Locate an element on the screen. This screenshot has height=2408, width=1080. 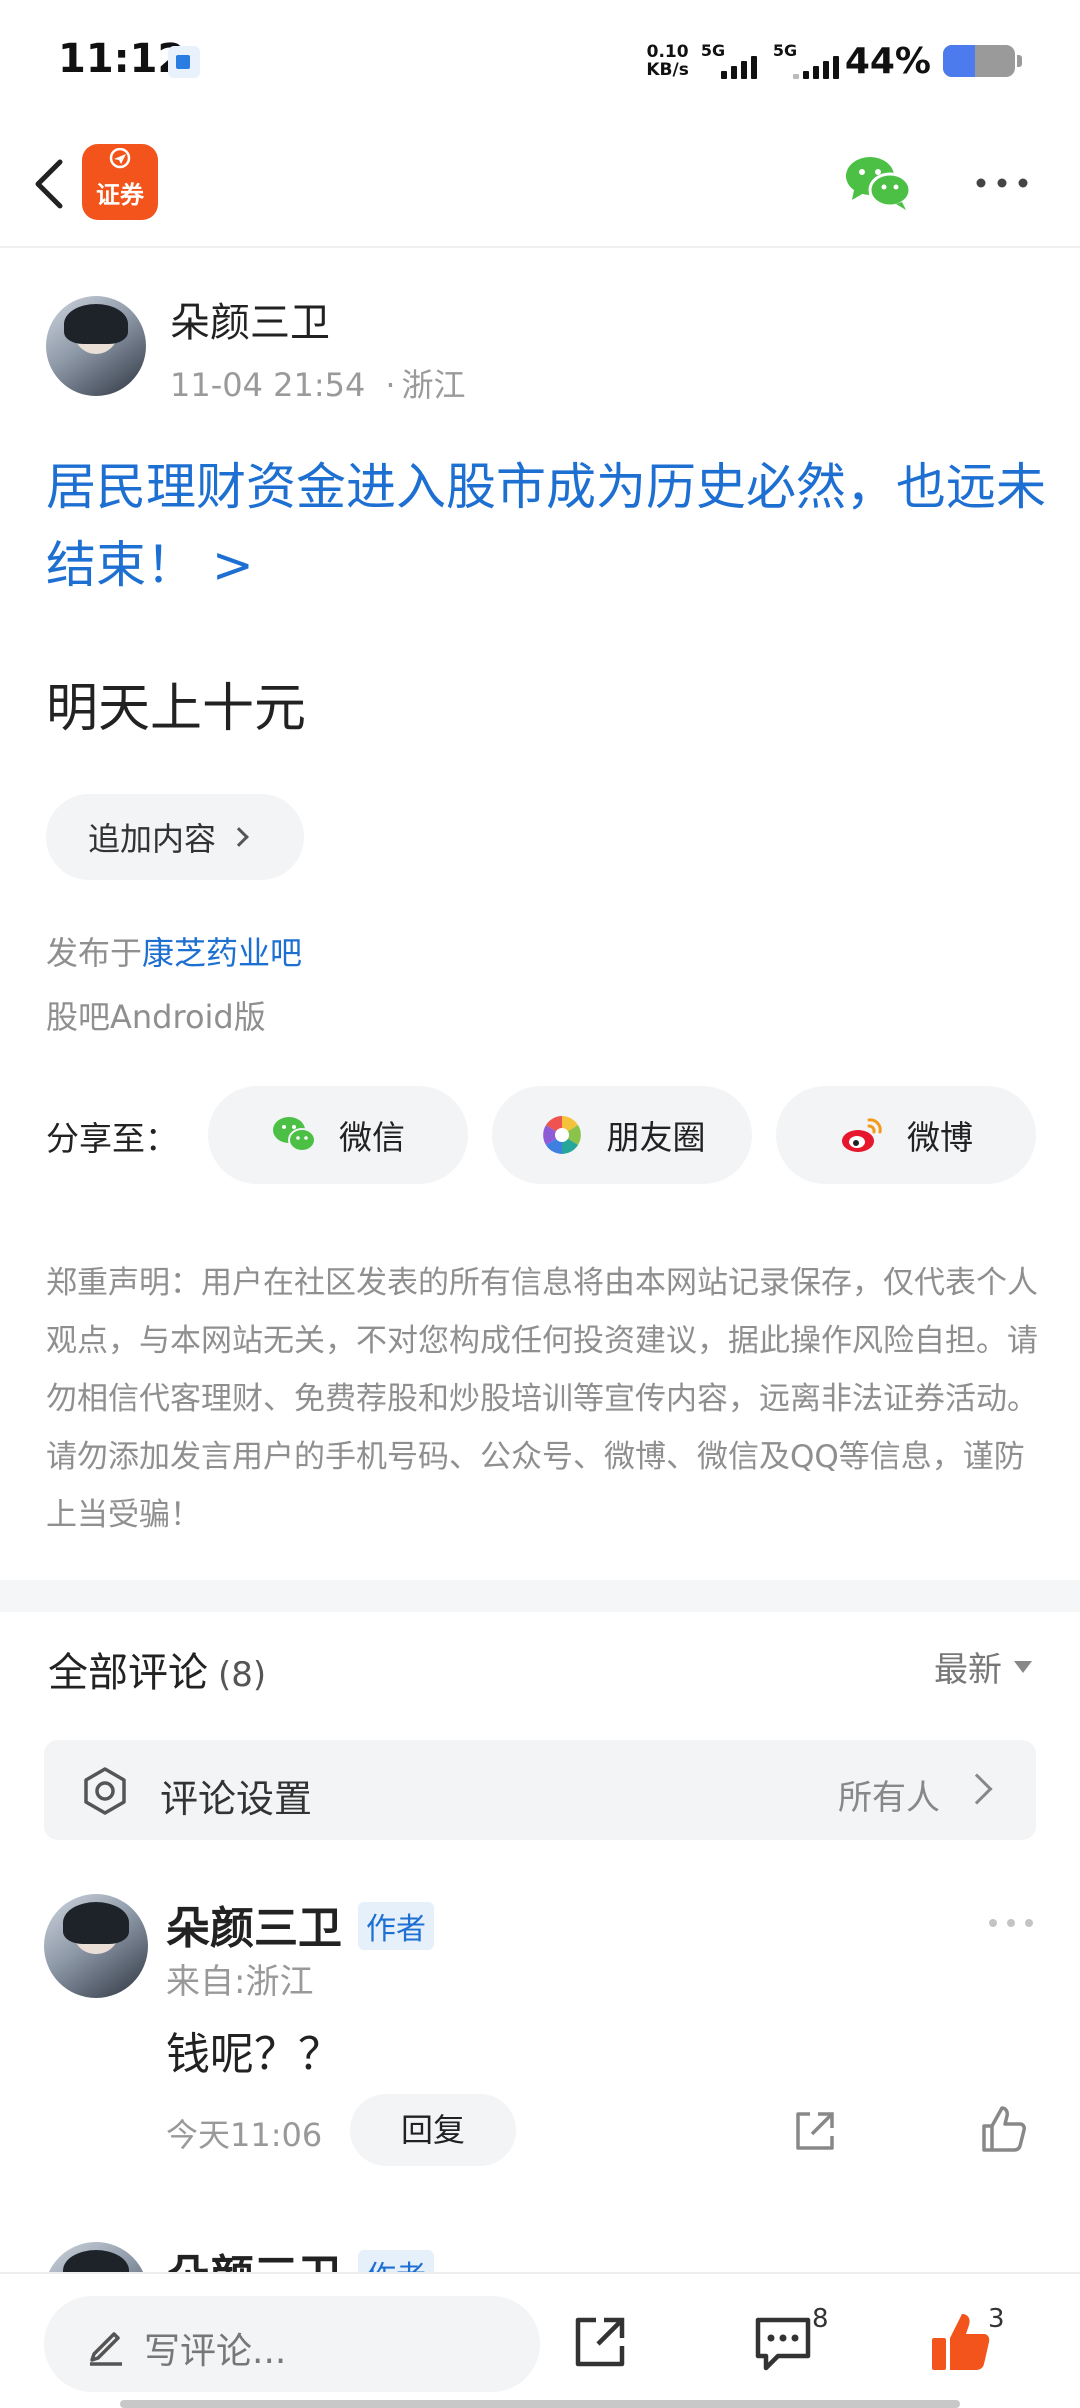
comment-text: 钱呢？？ is located at coordinates (254, 2054).